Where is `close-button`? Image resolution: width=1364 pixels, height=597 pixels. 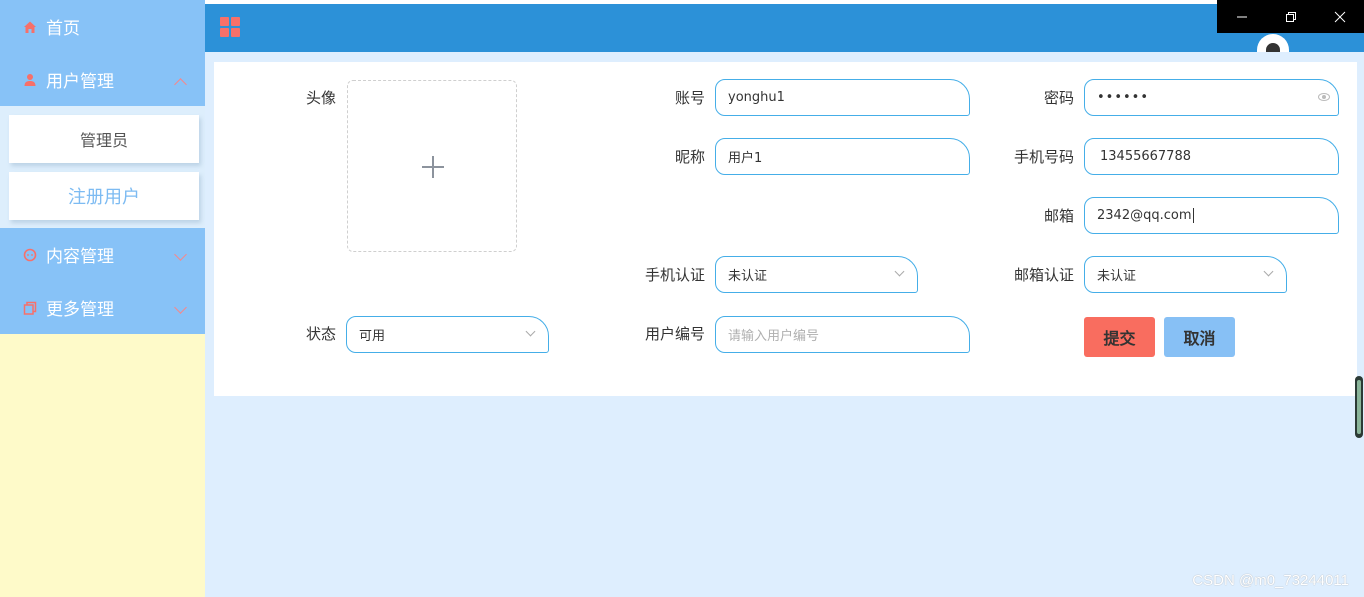
close-button is located at coordinates (1339, 16).